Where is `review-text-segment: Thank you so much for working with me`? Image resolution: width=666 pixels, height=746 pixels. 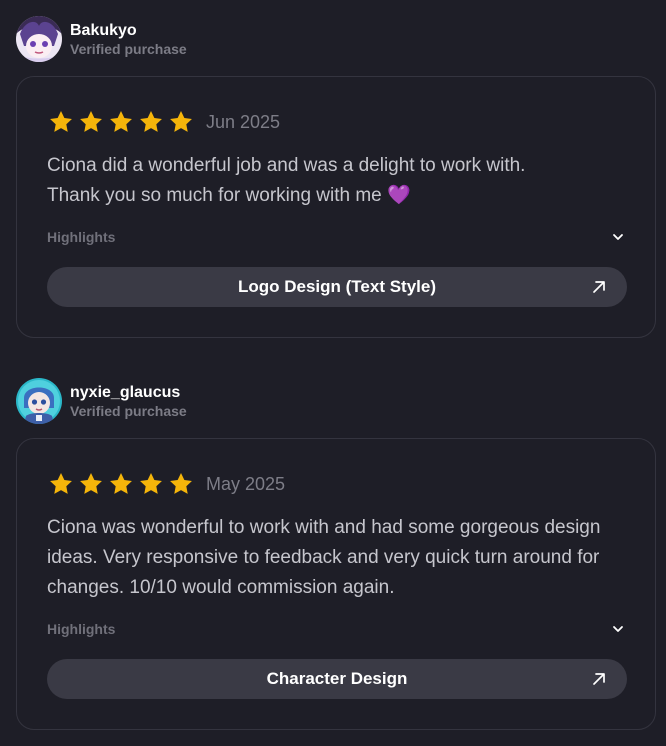
review-text-segment: Thank you so much for working with me is located at coordinates (214, 195).